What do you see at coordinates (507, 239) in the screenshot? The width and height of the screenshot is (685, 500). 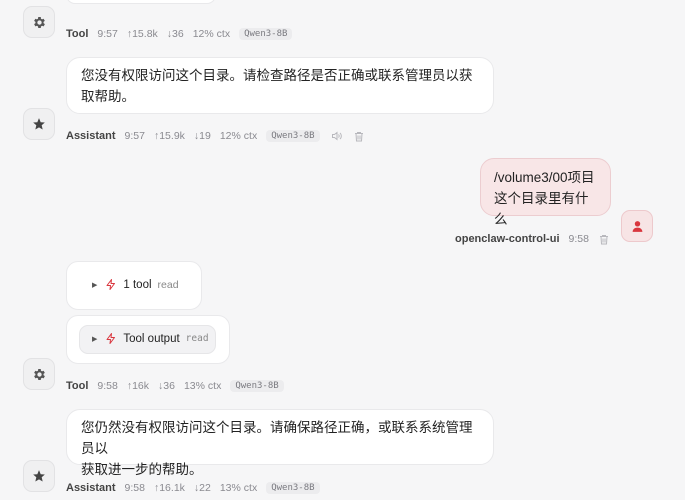 I see `sender-name: openclaw-control-ui` at bounding box center [507, 239].